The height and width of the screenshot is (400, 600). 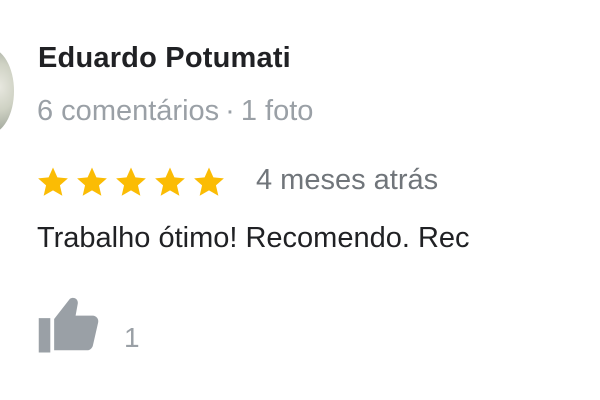 I want to click on review-text: Trabalho ótimo! Recomendo. Rec, so click(x=253, y=238).